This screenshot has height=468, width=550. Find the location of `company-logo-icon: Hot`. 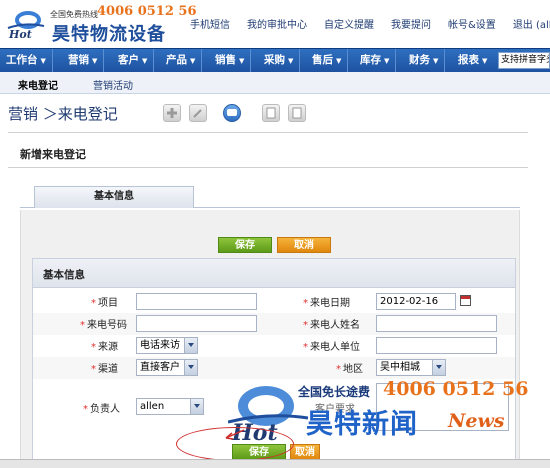

company-logo-icon: Hot is located at coordinates (26, 25).